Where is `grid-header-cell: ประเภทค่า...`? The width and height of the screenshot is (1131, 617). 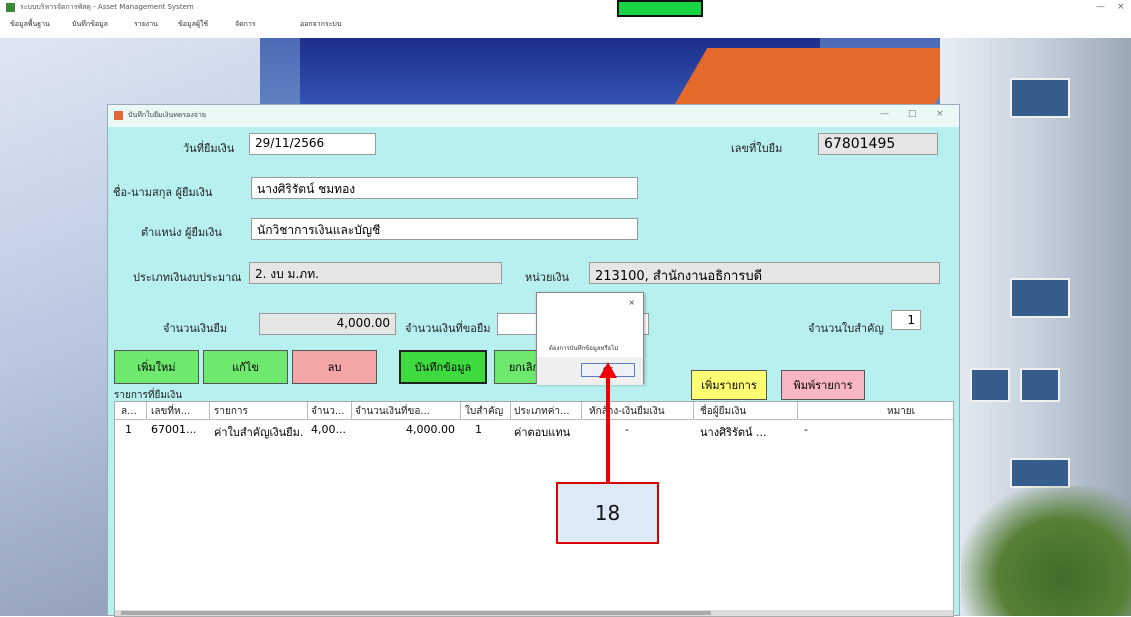 grid-header-cell: ประเภทค่า... is located at coordinates (546, 411).